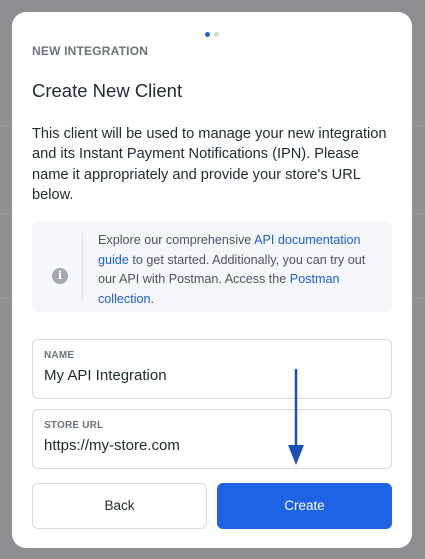  What do you see at coordinates (82, 267) in the screenshot?
I see `info-divider` at bounding box center [82, 267].